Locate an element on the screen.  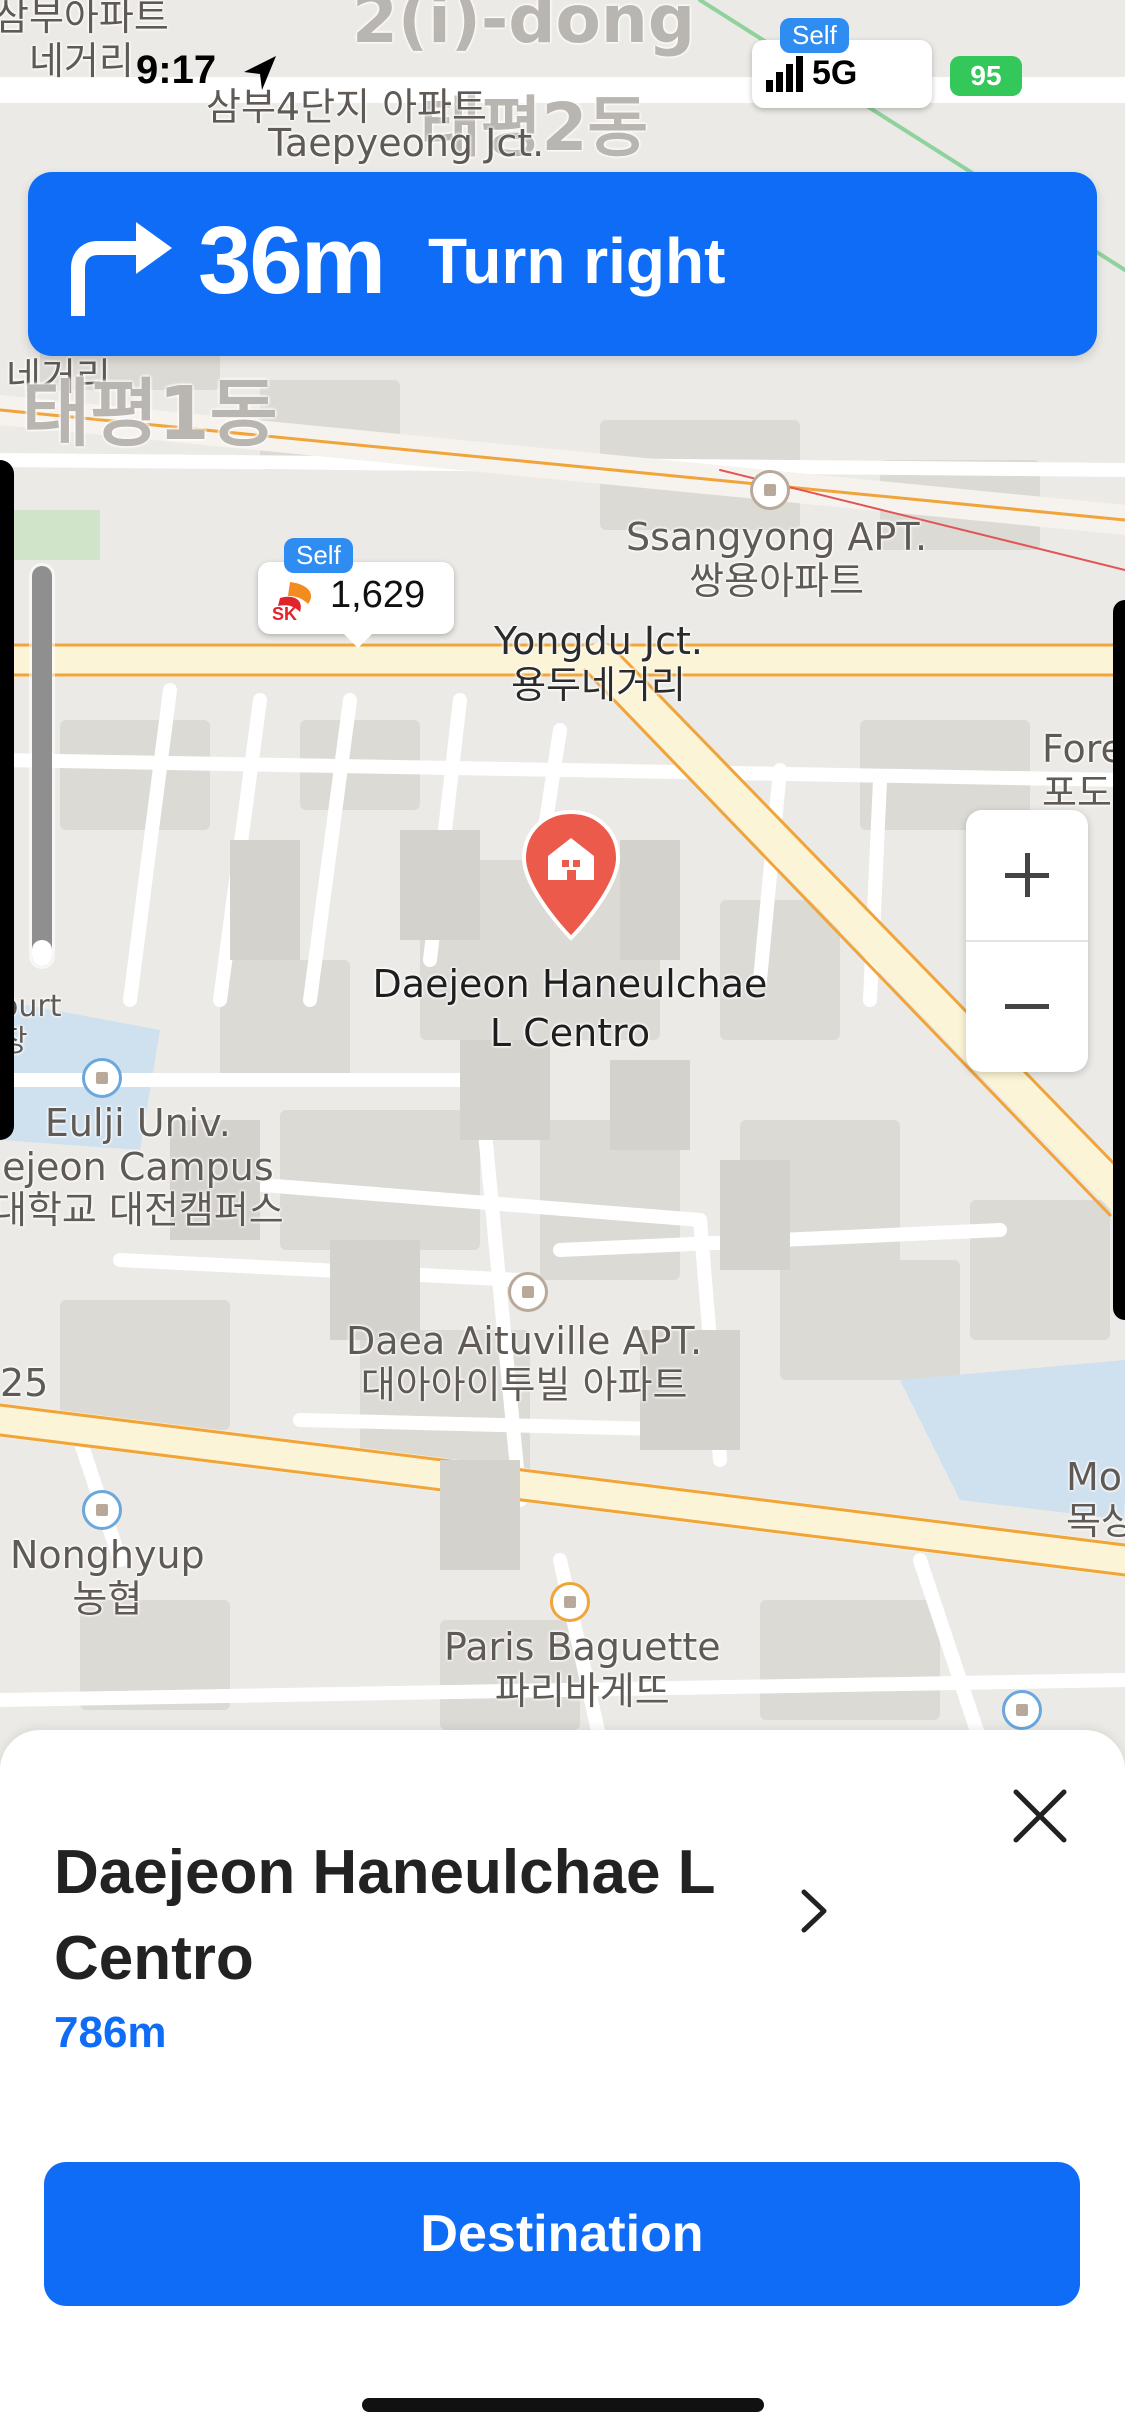
map-label-taepyeong1: 태평1동 is located at coordinates (150, 414).